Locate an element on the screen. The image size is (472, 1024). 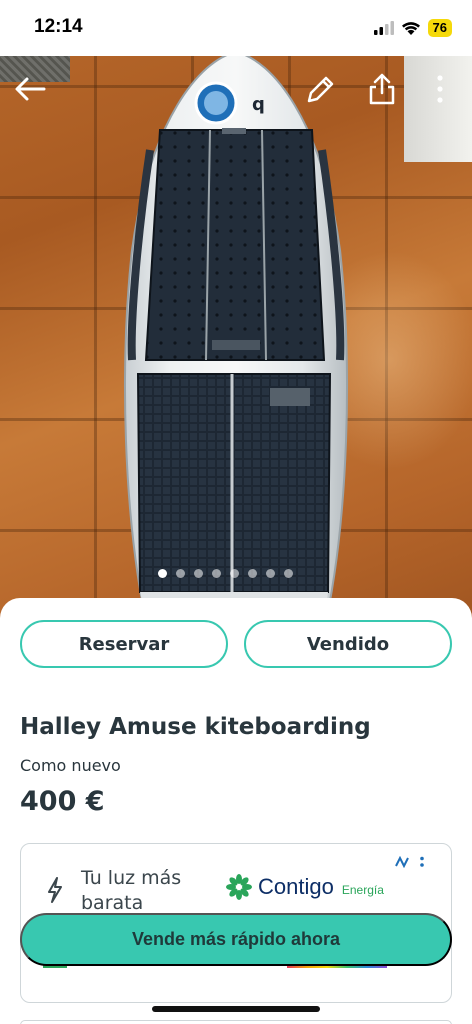
ad-text: Tu luz más barata is located at coordinates (131, 890).